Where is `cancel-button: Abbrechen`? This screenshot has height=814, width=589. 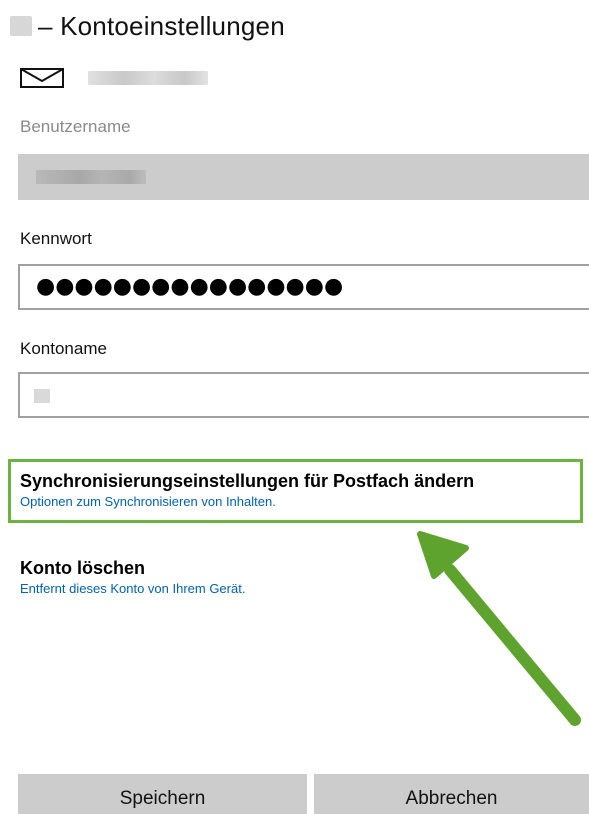
cancel-button: Abbrechen is located at coordinates (451, 794).